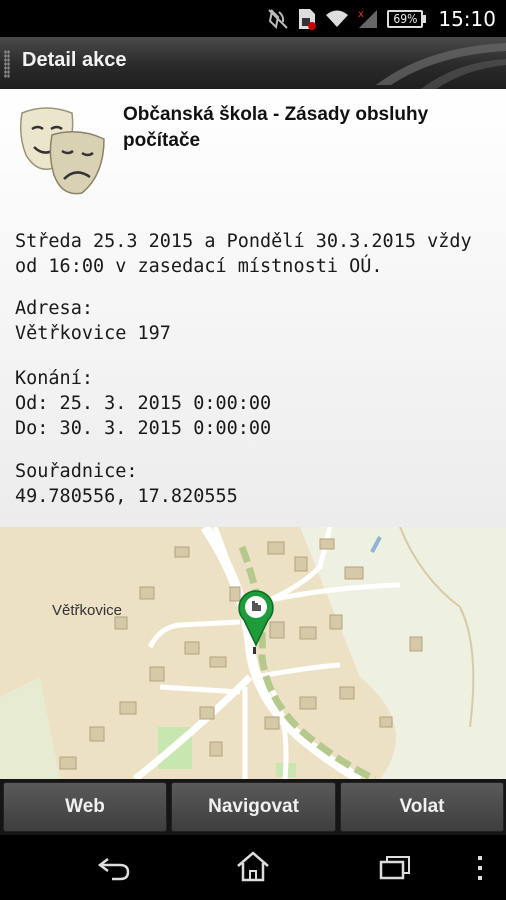  Describe the element at coordinates (62, 151) in the screenshot. I see `drama-masks-icon` at that location.